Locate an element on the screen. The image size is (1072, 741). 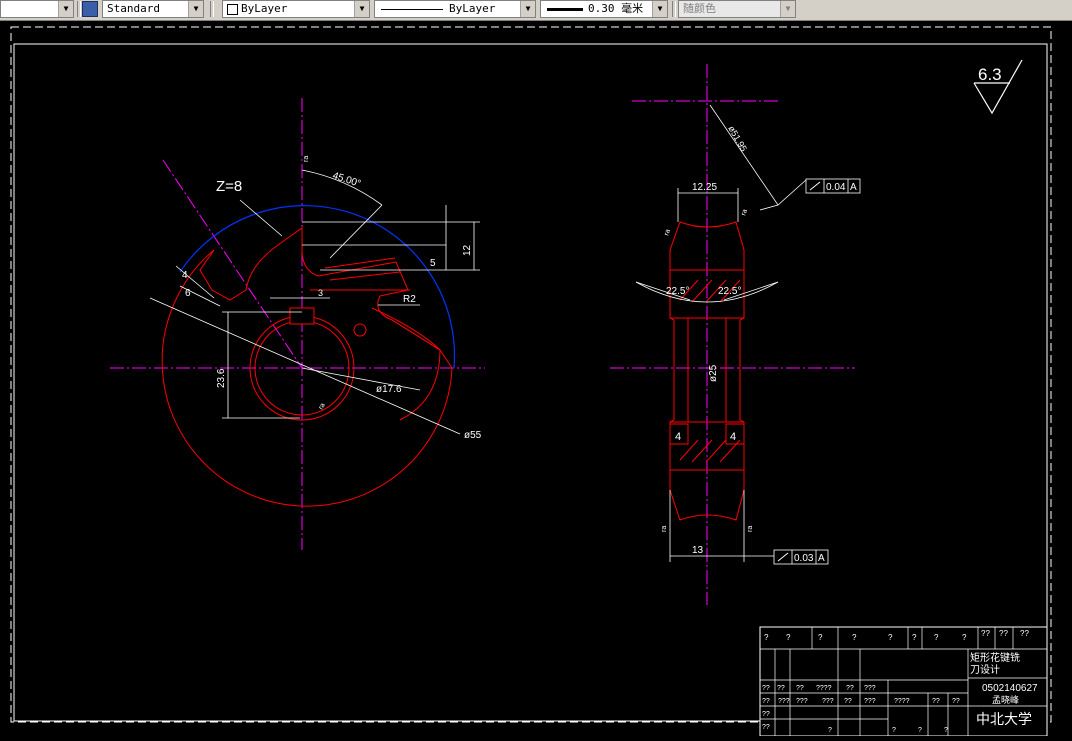
relief-curve is located at coordinates (406, 364).